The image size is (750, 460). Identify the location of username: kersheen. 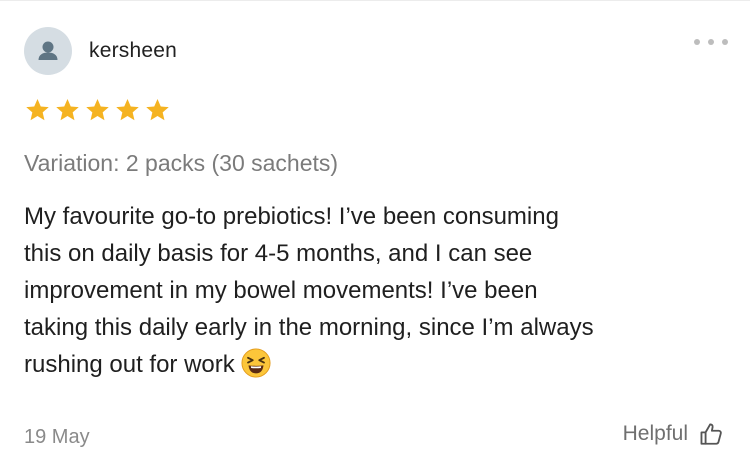
(133, 51).